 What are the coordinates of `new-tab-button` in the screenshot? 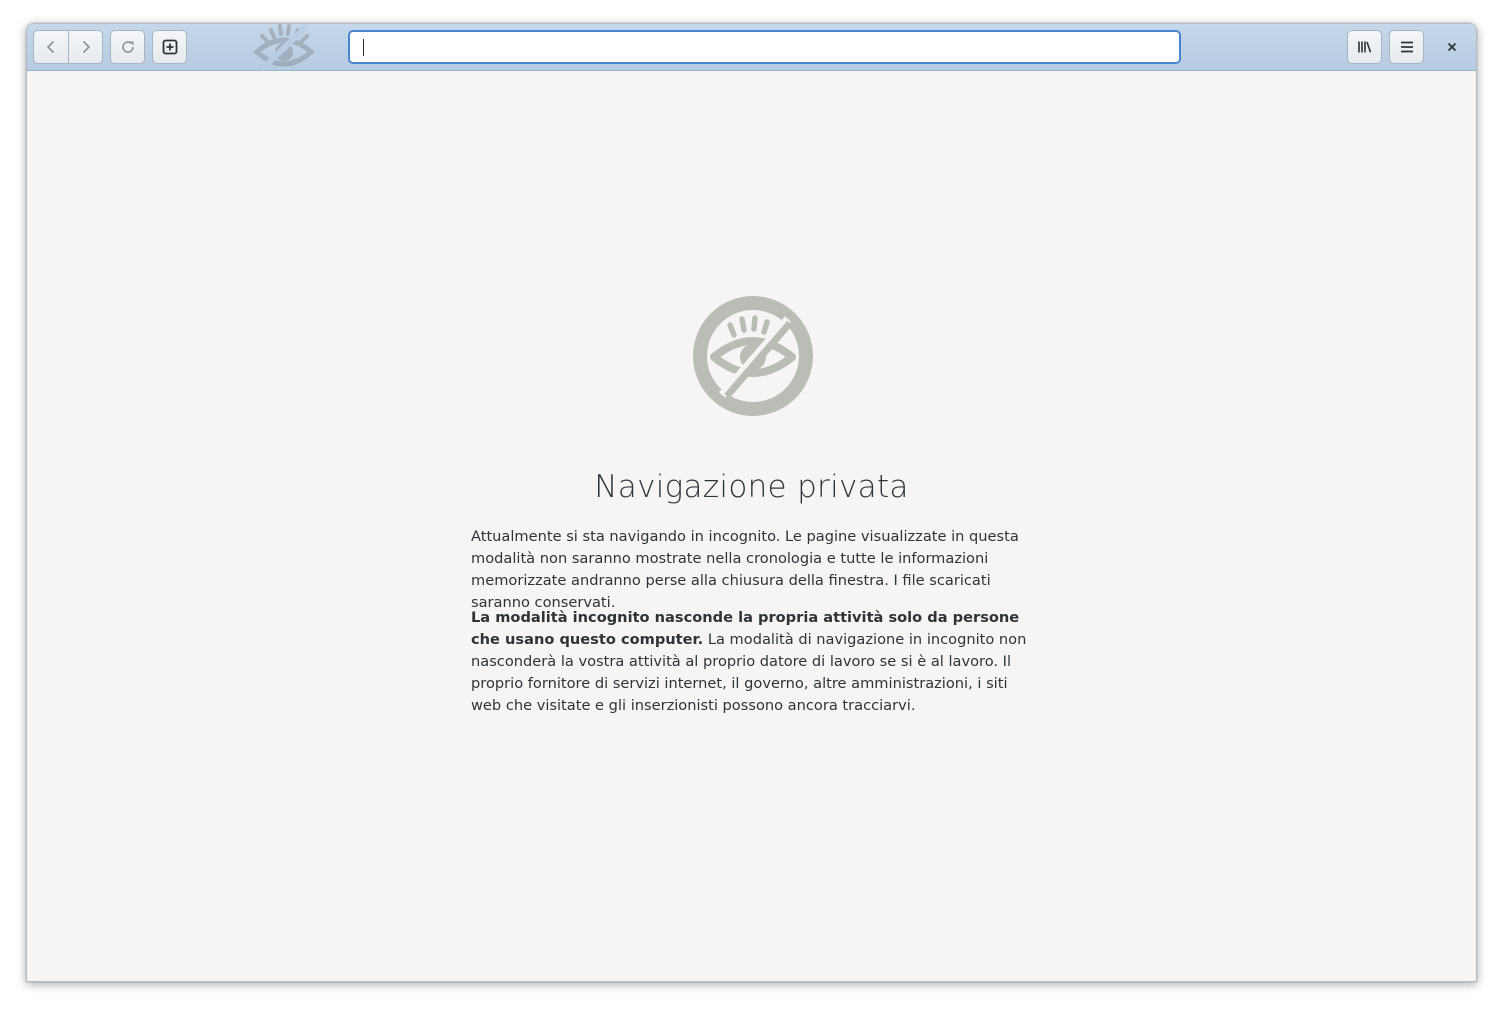 It's located at (169, 47).